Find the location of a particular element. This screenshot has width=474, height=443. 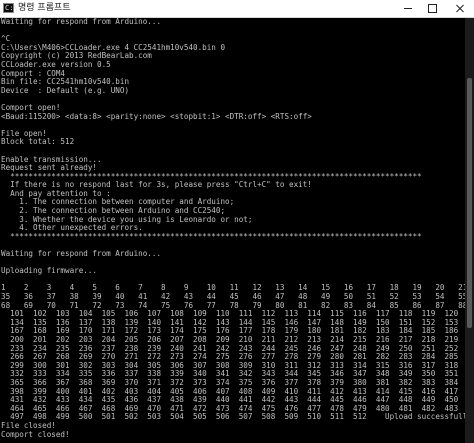

maximize-button is located at coordinates (432, 8).